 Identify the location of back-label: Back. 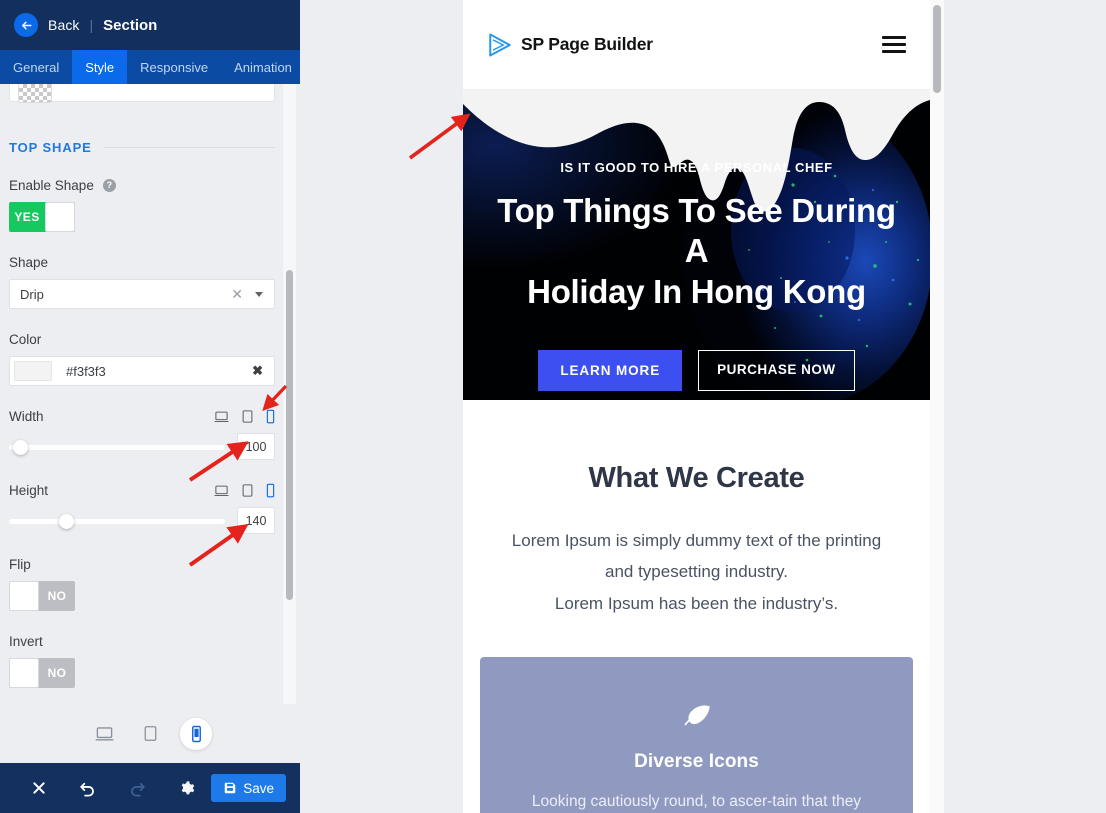
(64, 25).